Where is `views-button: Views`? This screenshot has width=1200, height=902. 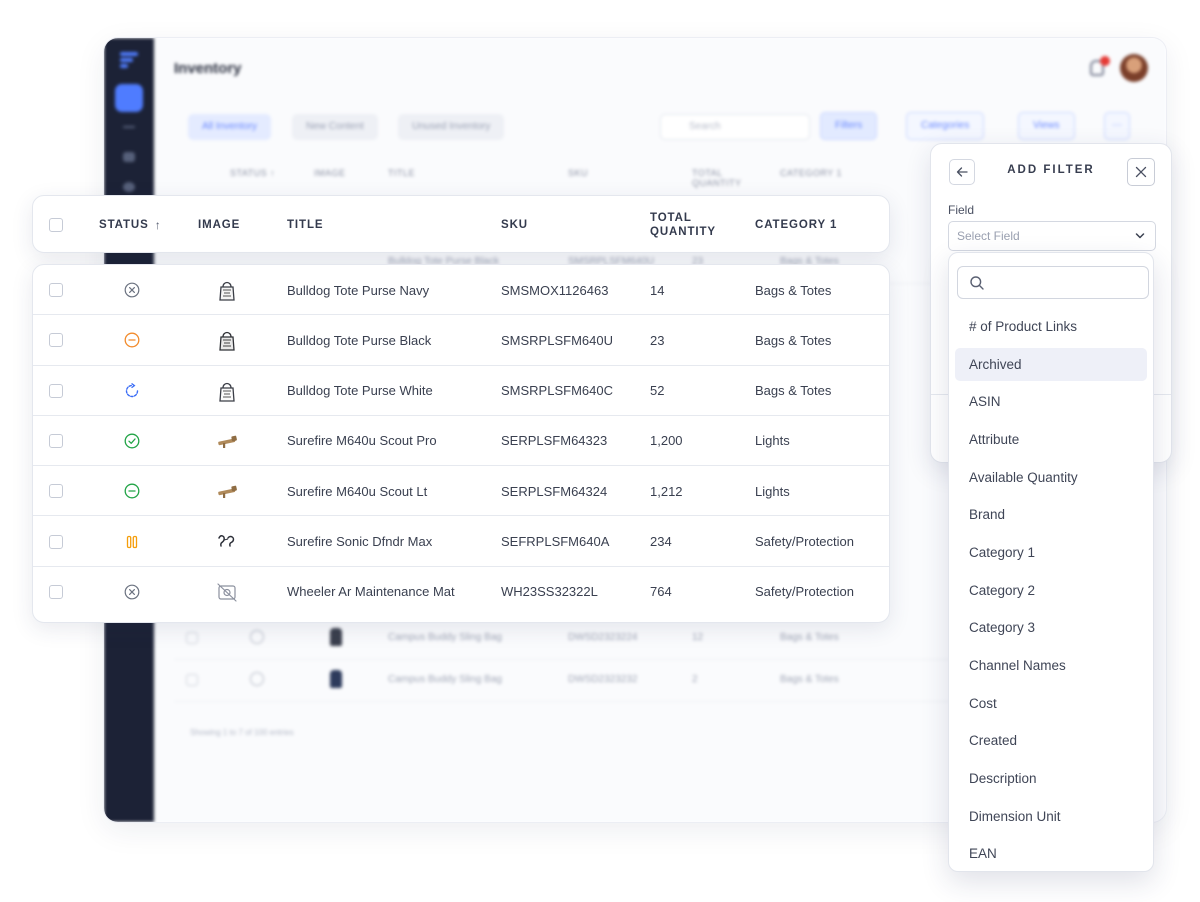
views-button: Views is located at coordinates (1046, 126).